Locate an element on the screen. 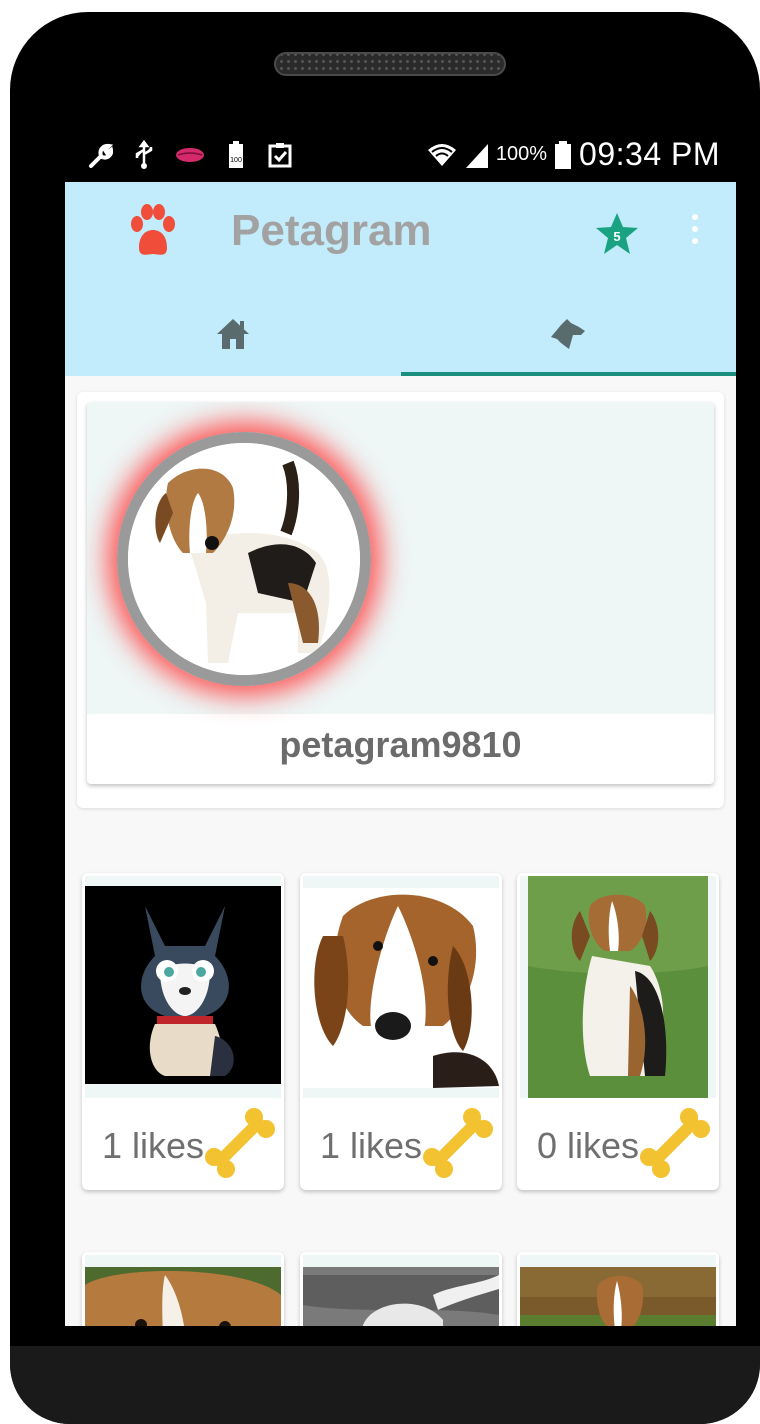  app-bar: Petagram 5 is located at coordinates (400, 237).